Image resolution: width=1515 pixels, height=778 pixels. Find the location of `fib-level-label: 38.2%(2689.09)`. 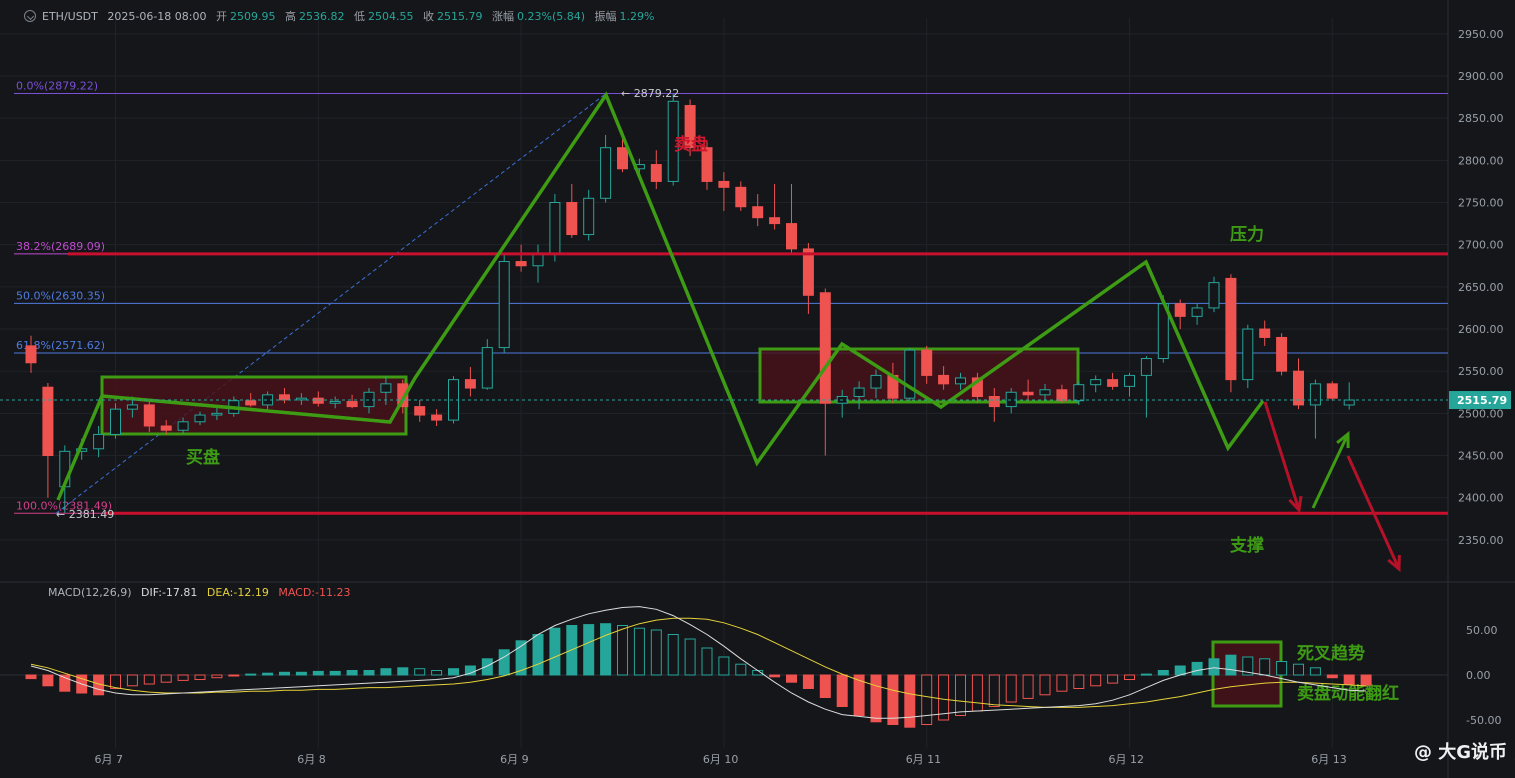

fib-level-label: 38.2%(2689.09) is located at coordinates (60, 246).